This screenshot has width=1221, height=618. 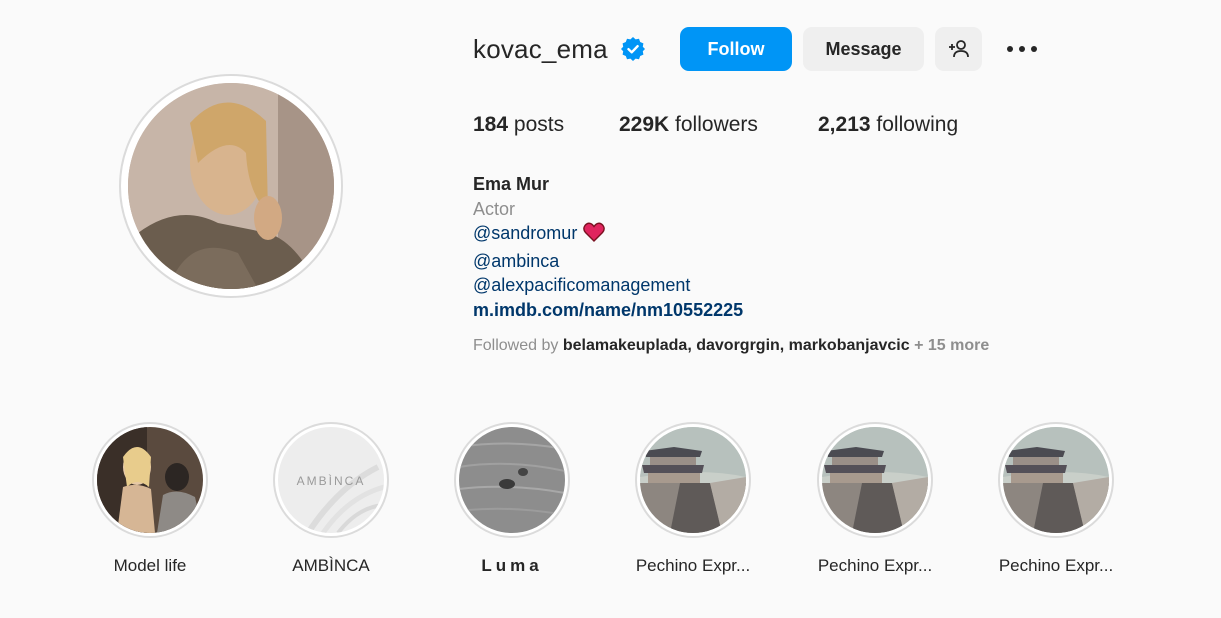 What do you see at coordinates (594, 235) in the screenshot?
I see `red-heart-icon` at bounding box center [594, 235].